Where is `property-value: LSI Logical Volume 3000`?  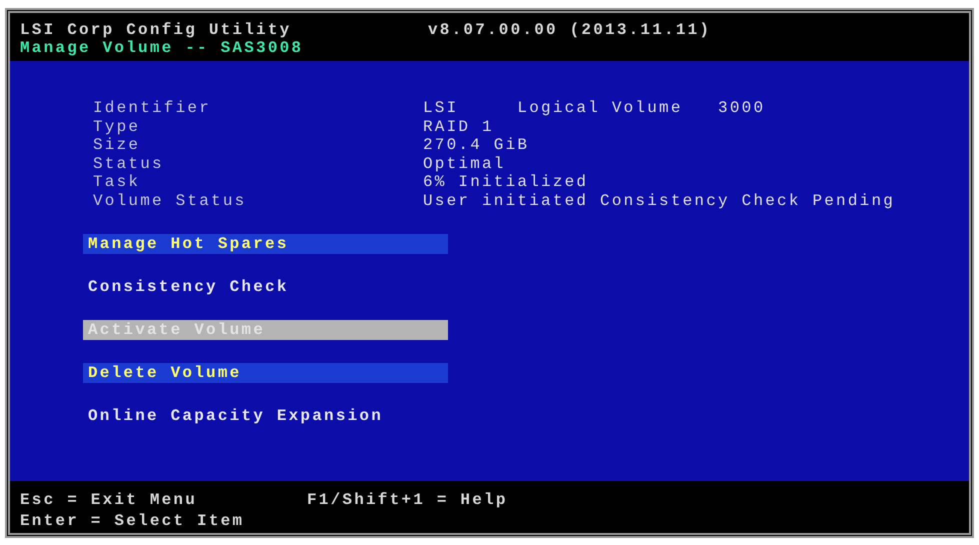 property-value: LSI Logical Volume 3000 is located at coordinates (594, 108).